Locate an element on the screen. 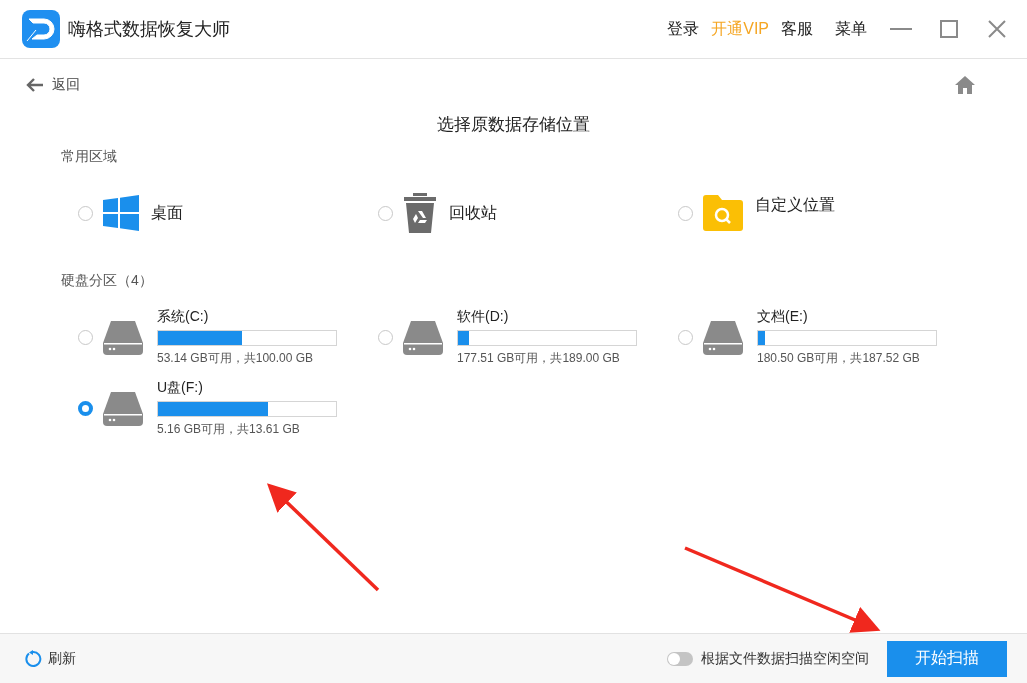 This screenshot has width=1027, height=683. menu-link: 登录 is located at coordinates (683, 29).